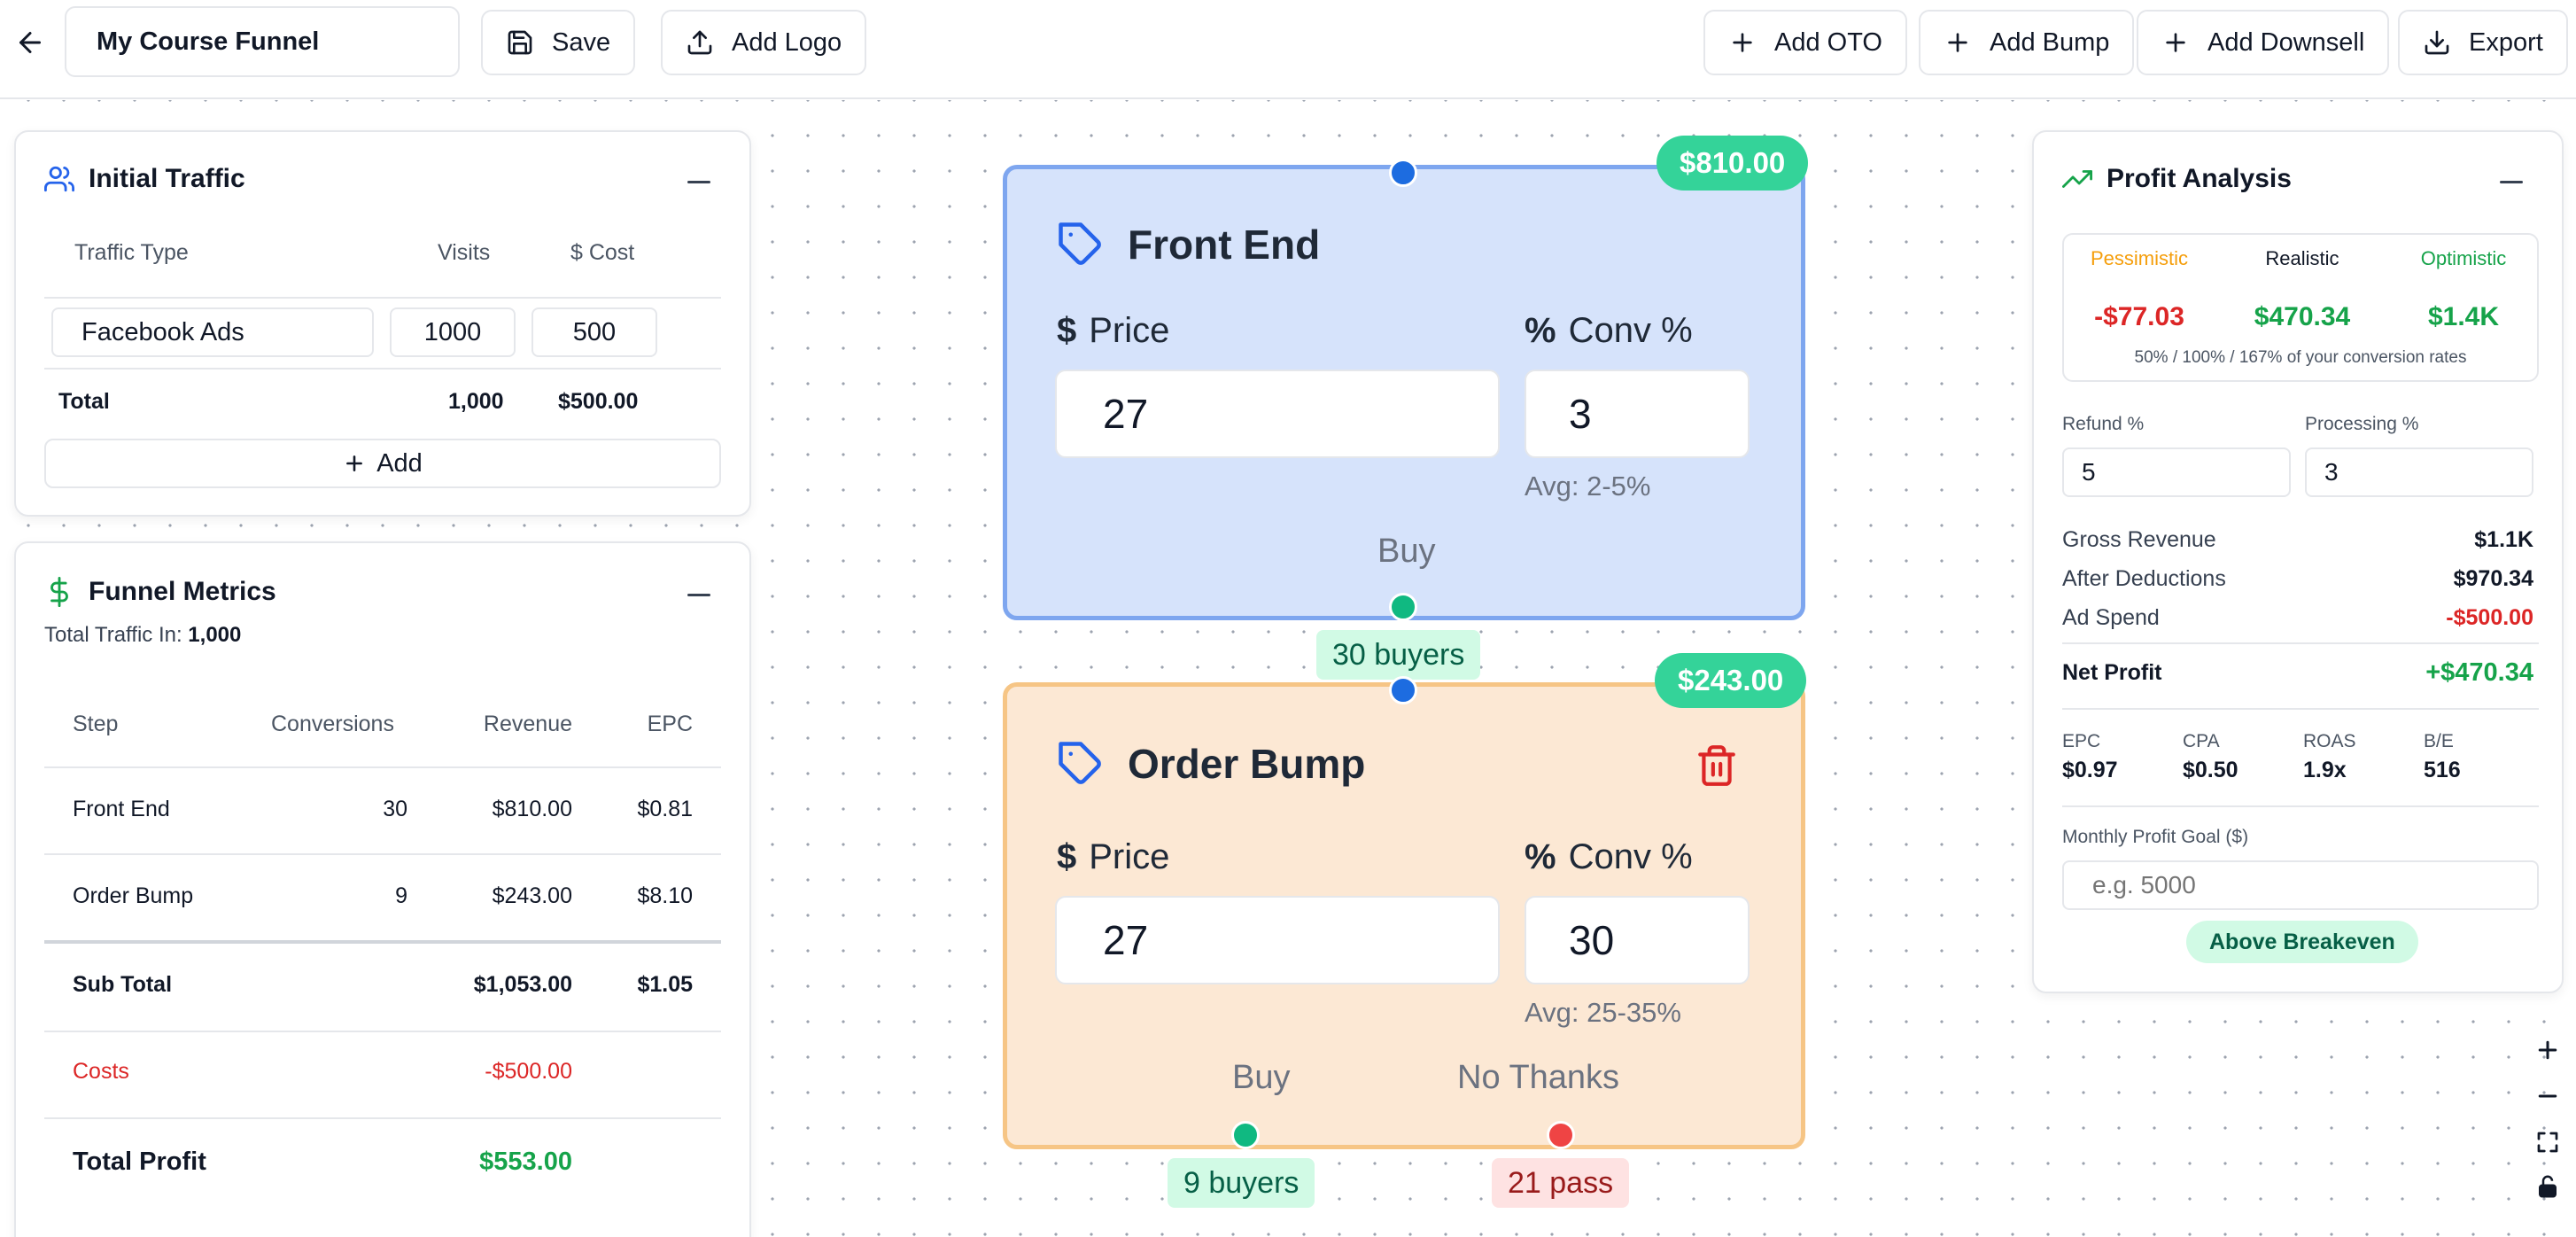  I want to click on save-icon, so click(520, 42).